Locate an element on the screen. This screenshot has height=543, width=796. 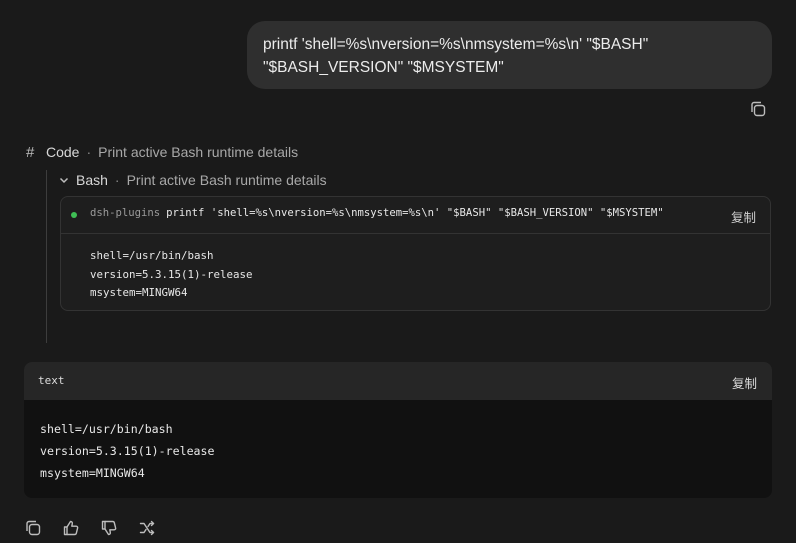
code-line: shell=/usr/bin/bash is located at coordinates (106, 429).